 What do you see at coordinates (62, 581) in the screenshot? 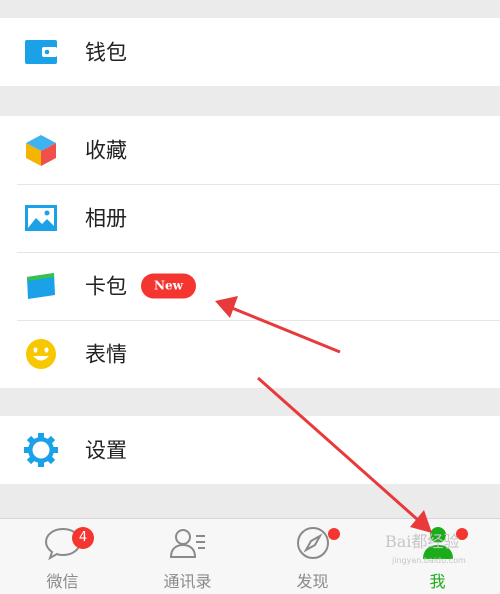
I see `tab-label: 微信` at bounding box center [62, 581].